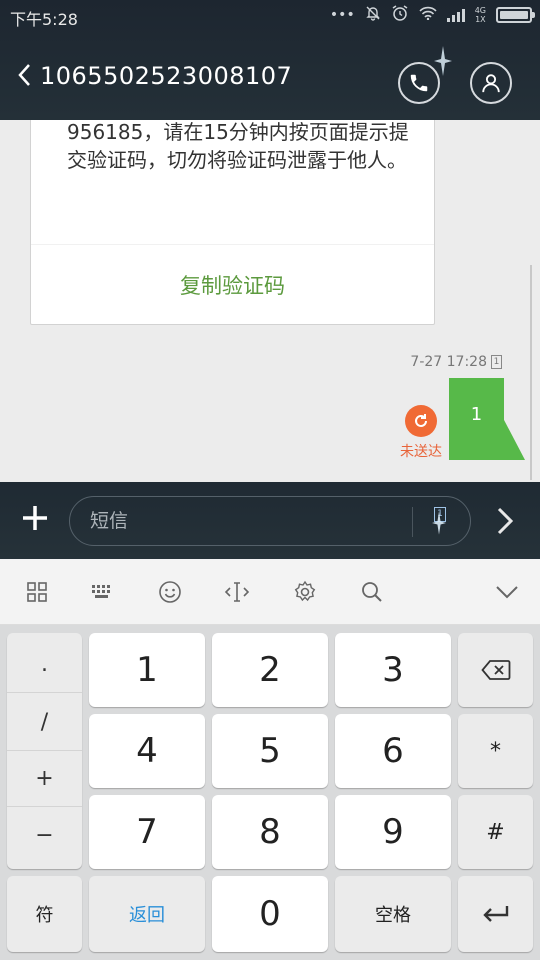 Image resolution: width=540 pixels, height=960 pixels. I want to click on emoji-button, so click(170, 592).